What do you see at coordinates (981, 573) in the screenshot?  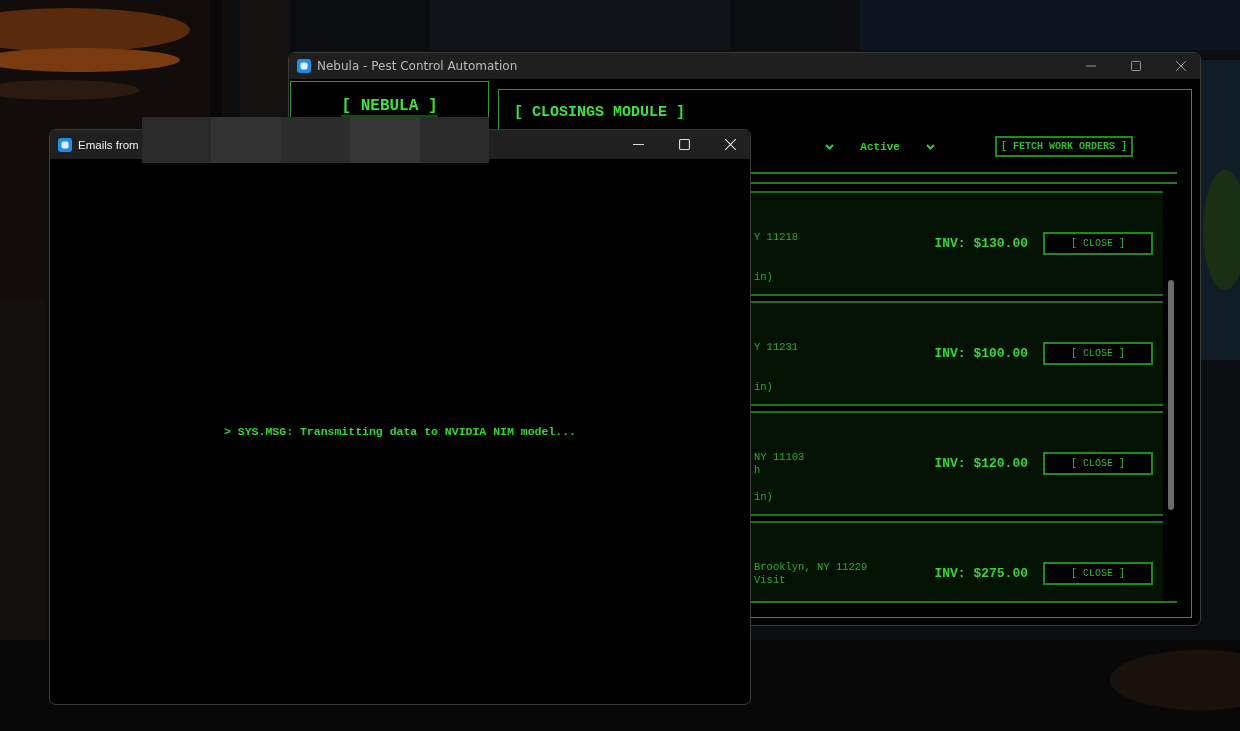 I see `invoice-amount: INV: $275.00` at bounding box center [981, 573].